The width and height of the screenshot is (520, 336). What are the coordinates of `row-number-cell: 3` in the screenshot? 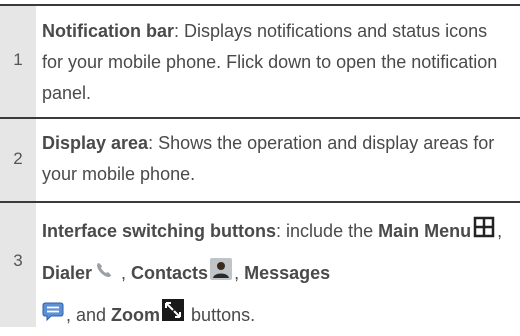 It's located at (18, 265).